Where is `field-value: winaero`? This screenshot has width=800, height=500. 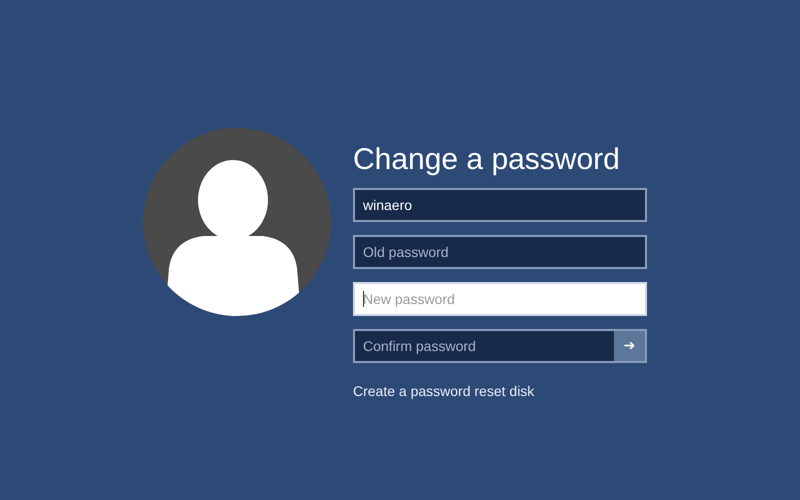 field-value: winaero is located at coordinates (388, 205).